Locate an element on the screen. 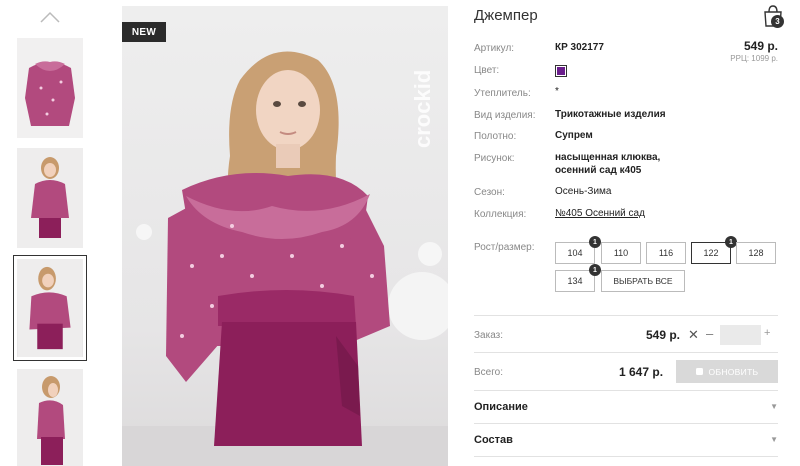 The height and width of the screenshot is (466, 800). fabric-value: Супрем is located at coordinates (574, 135).